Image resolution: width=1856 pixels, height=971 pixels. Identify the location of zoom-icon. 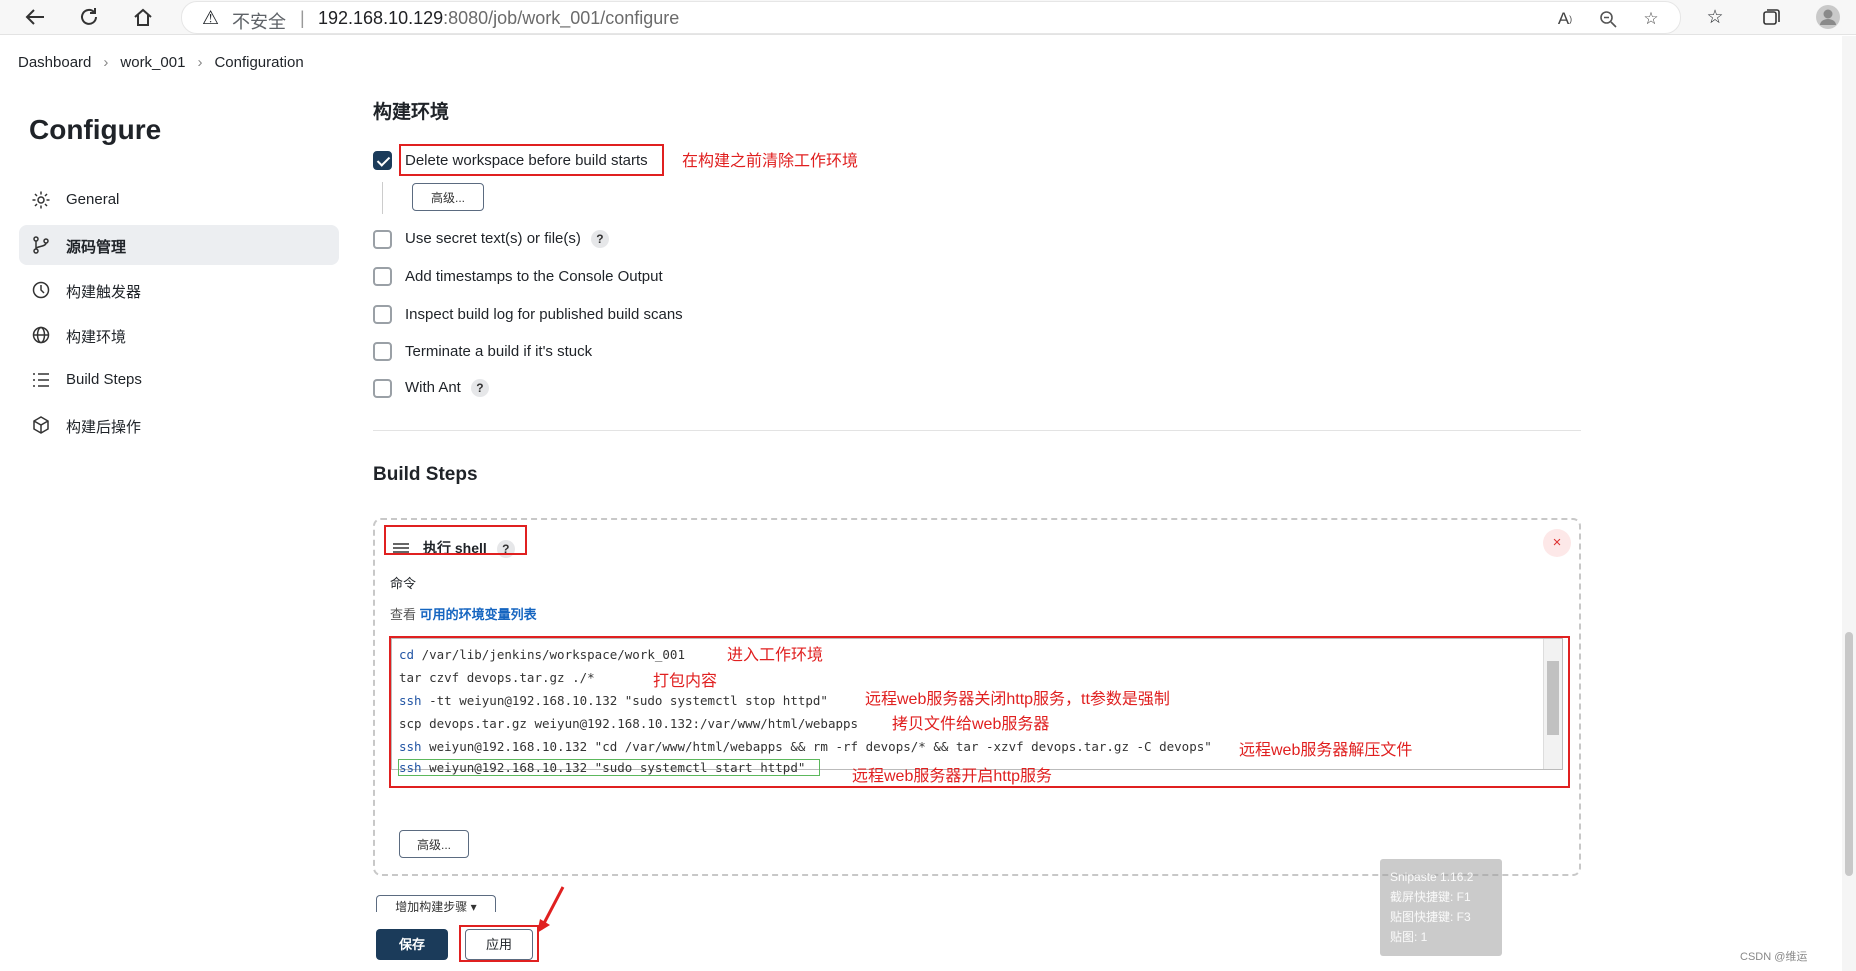
(1608, 19).